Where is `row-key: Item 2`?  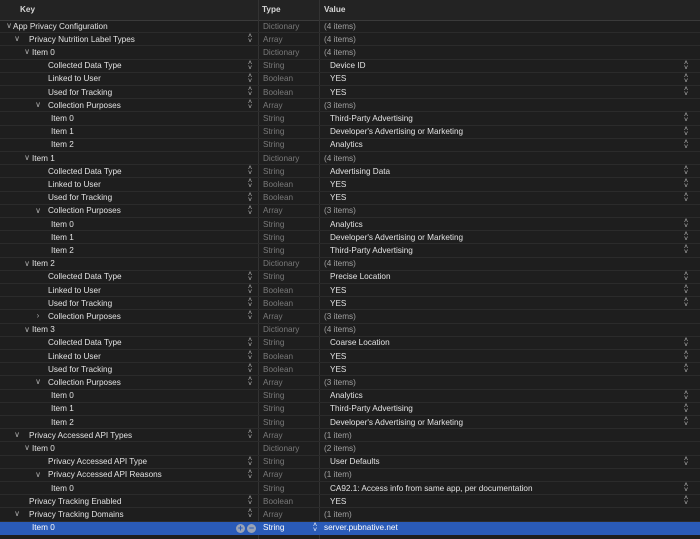 row-key: Item 2 is located at coordinates (43, 263).